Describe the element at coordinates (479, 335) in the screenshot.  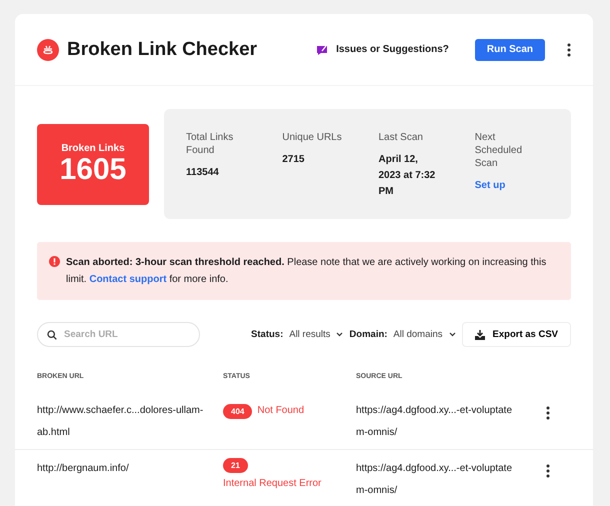
I see `download-icon` at that location.